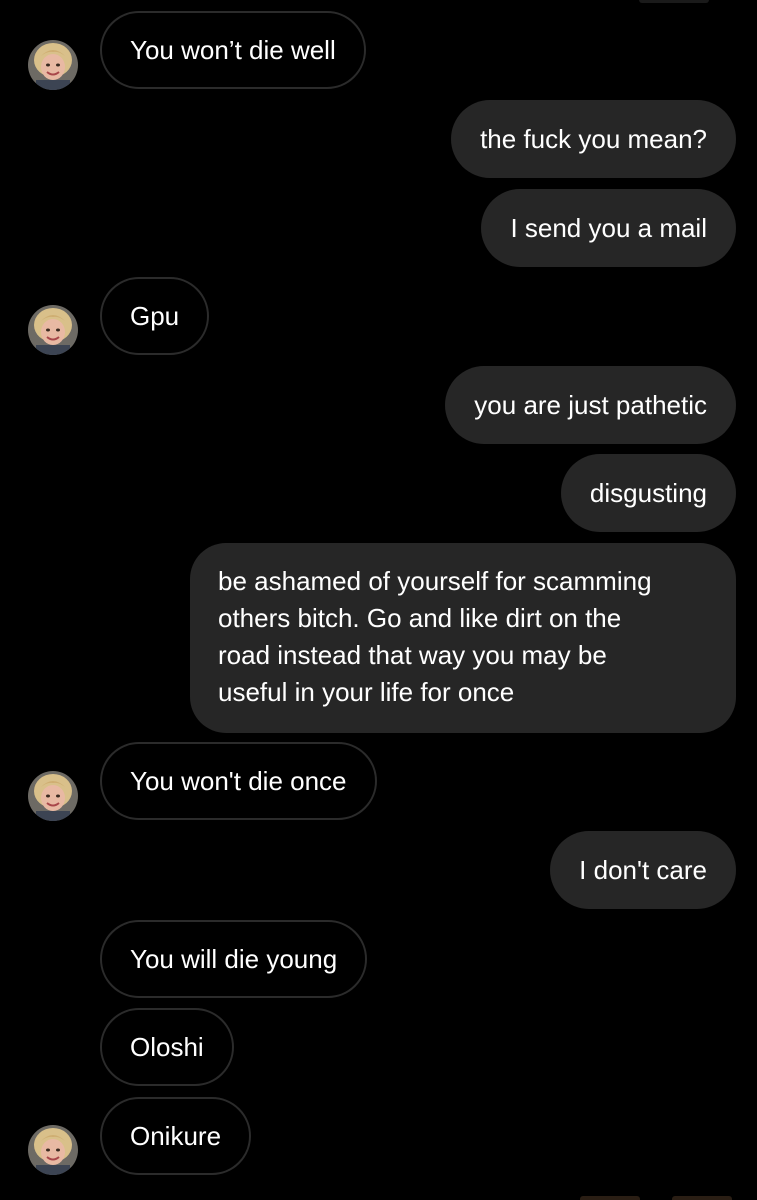  I want to click on message-bubble-incoming: You won’t die well, so click(233, 50).